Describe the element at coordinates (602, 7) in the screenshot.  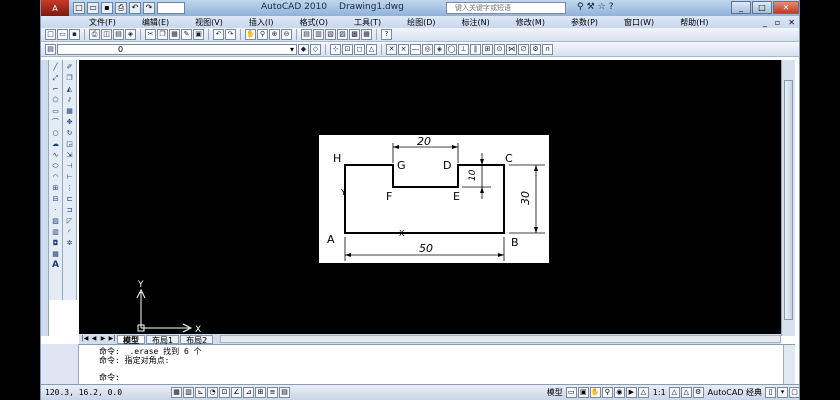
I see `star-icon: ☆` at that location.